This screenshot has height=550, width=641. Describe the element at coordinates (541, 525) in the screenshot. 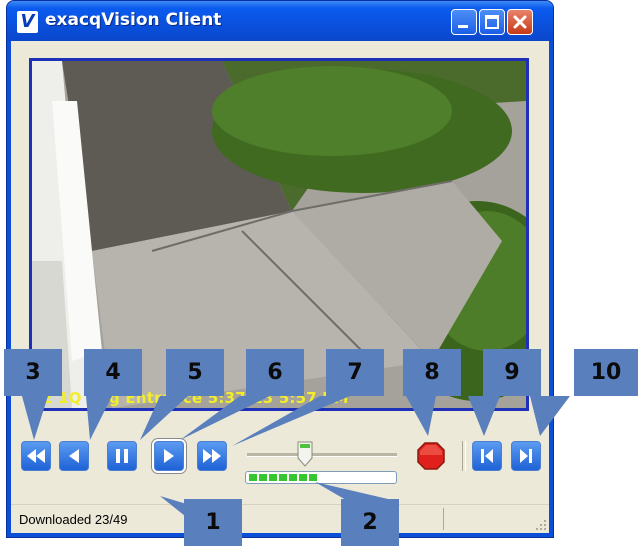

I see `resize-grip-icon` at that location.